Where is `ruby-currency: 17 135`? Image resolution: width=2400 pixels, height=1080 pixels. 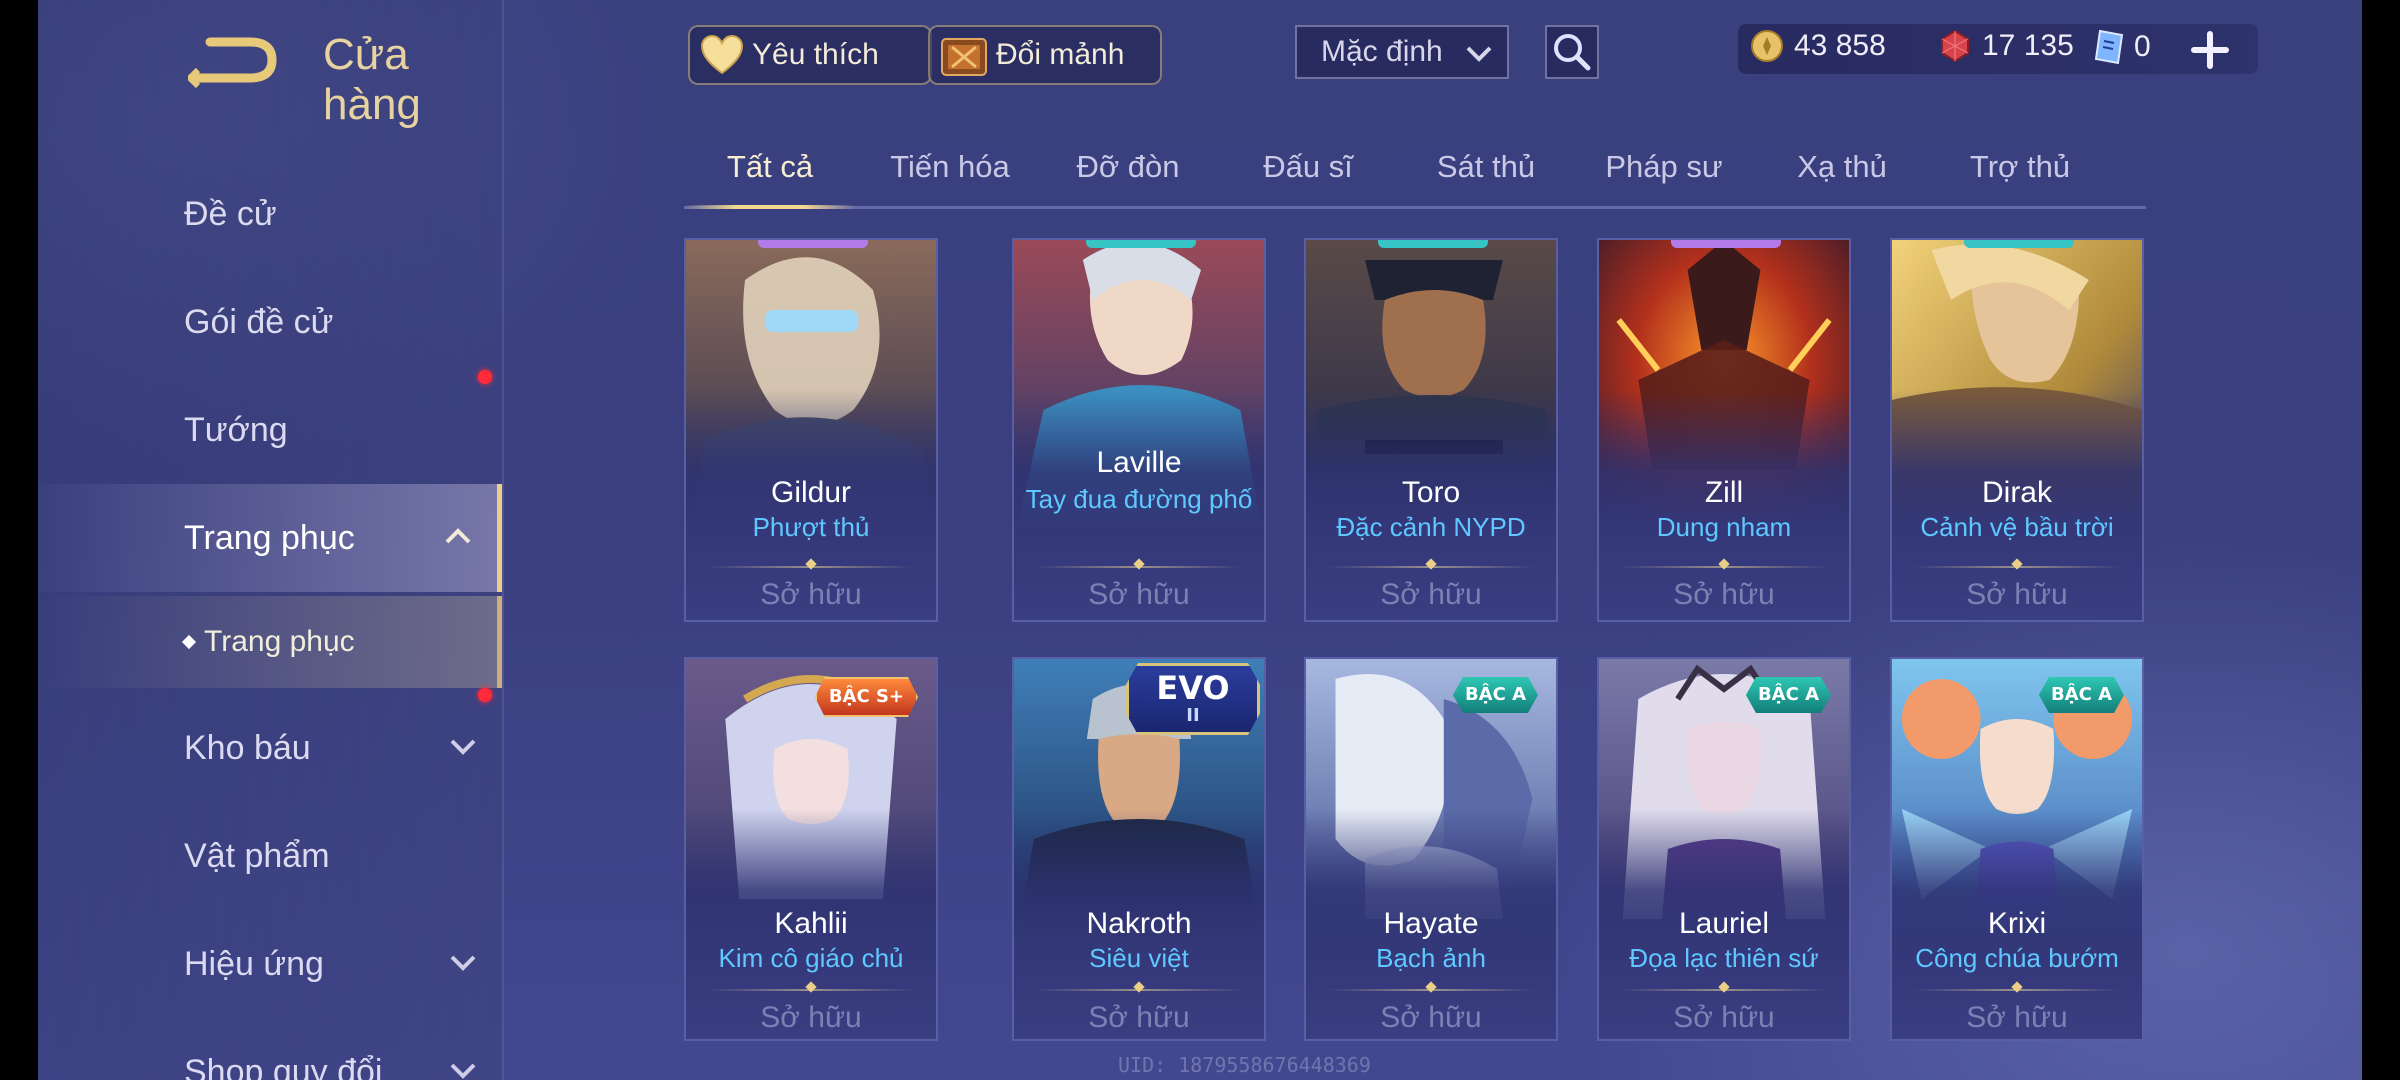 ruby-currency: 17 135 is located at coordinates (2006, 46).